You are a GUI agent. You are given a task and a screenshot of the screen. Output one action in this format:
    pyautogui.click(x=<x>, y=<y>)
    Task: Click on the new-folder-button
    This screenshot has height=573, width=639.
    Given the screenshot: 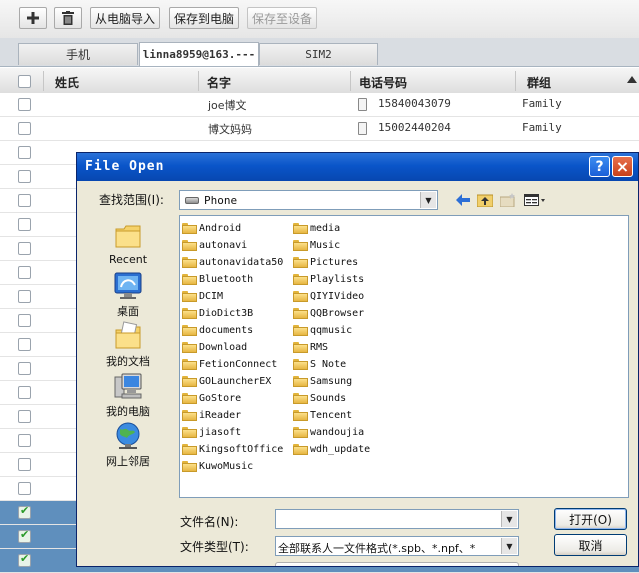 What is the action you would take?
    pyautogui.click(x=508, y=200)
    